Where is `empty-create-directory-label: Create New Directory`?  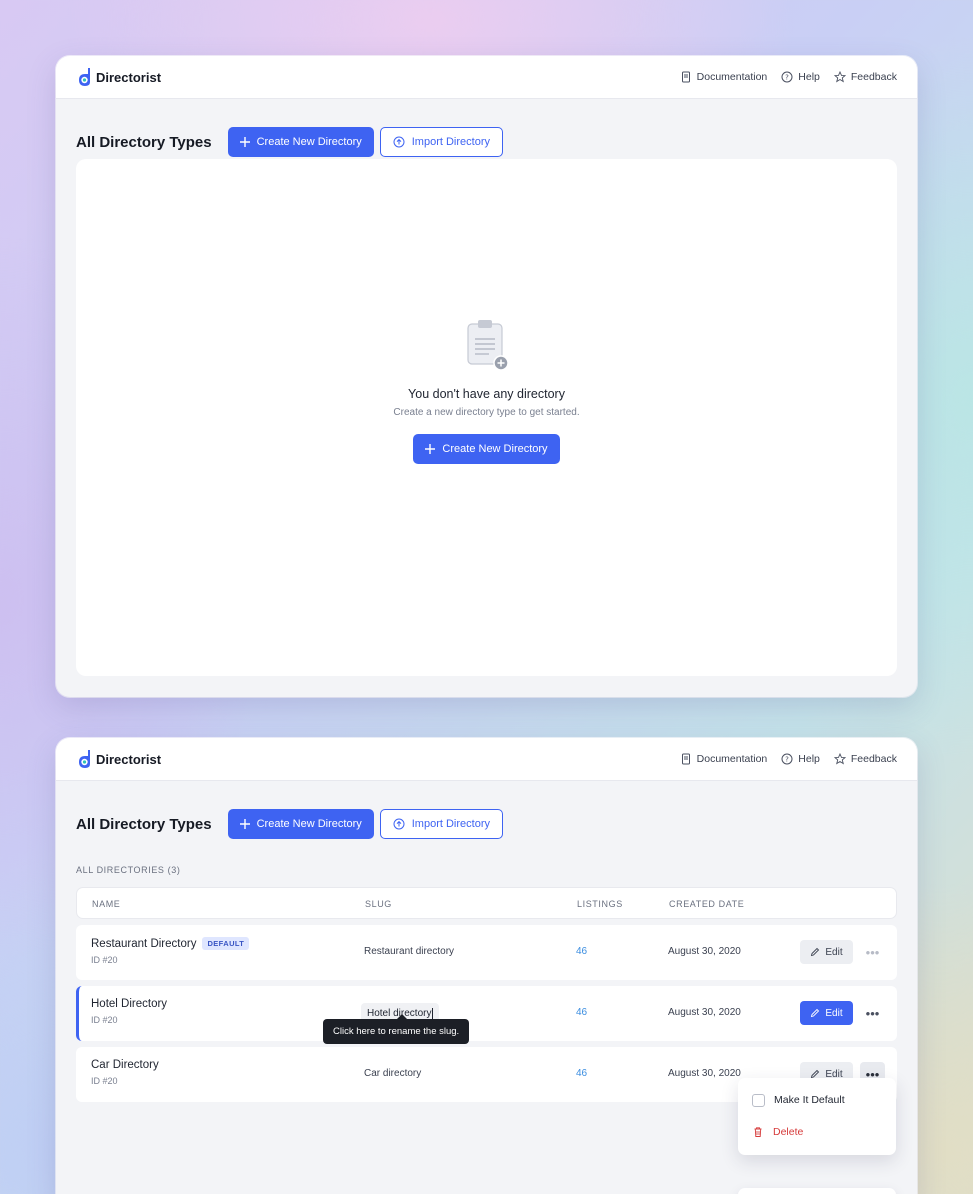 empty-create-directory-label: Create New Directory is located at coordinates (495, 449).